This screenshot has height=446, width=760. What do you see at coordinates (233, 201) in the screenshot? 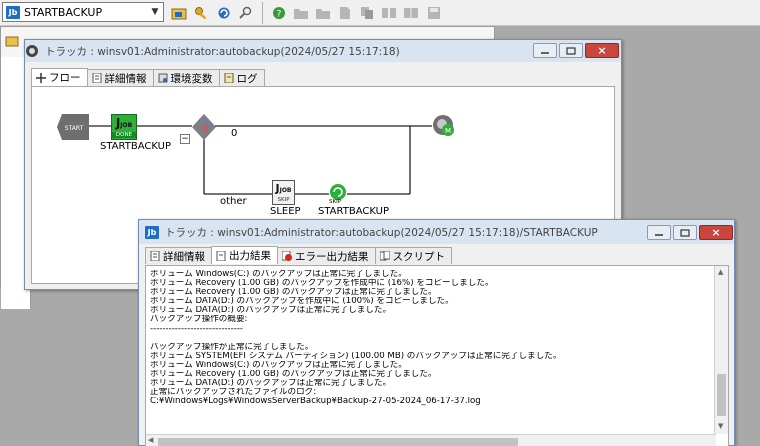
I see `branch-other-label: other` at bounding box center [233, 201].